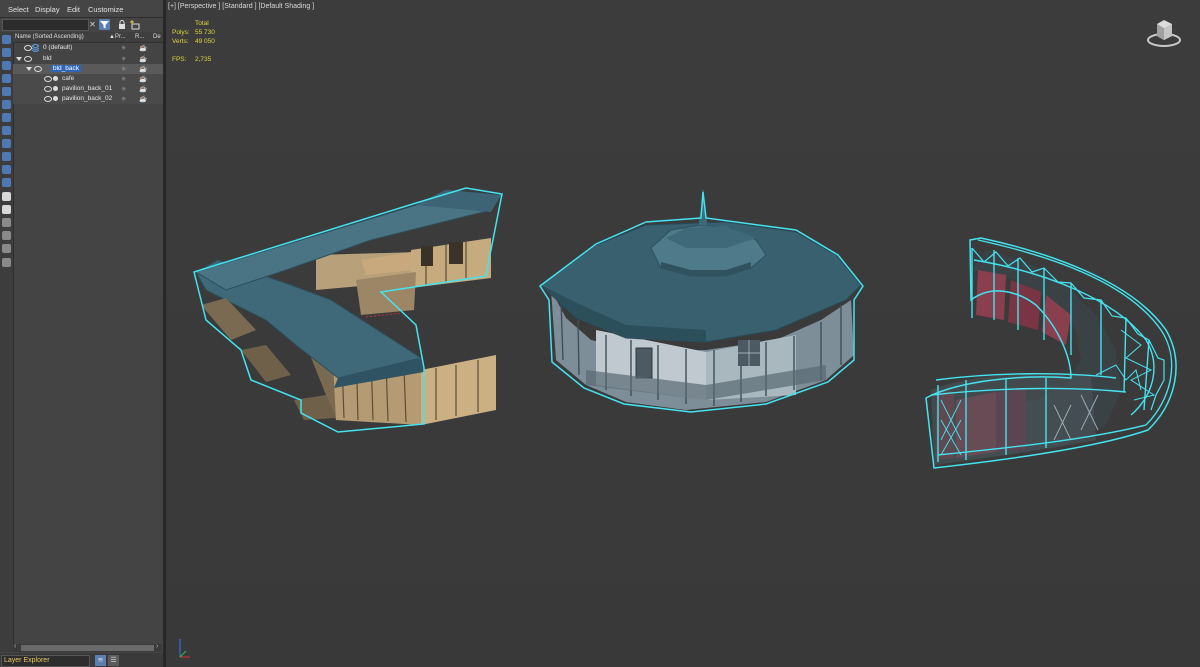  I want to click on explorer-type-dropdown: Layer Explorer, so click(45, 661).